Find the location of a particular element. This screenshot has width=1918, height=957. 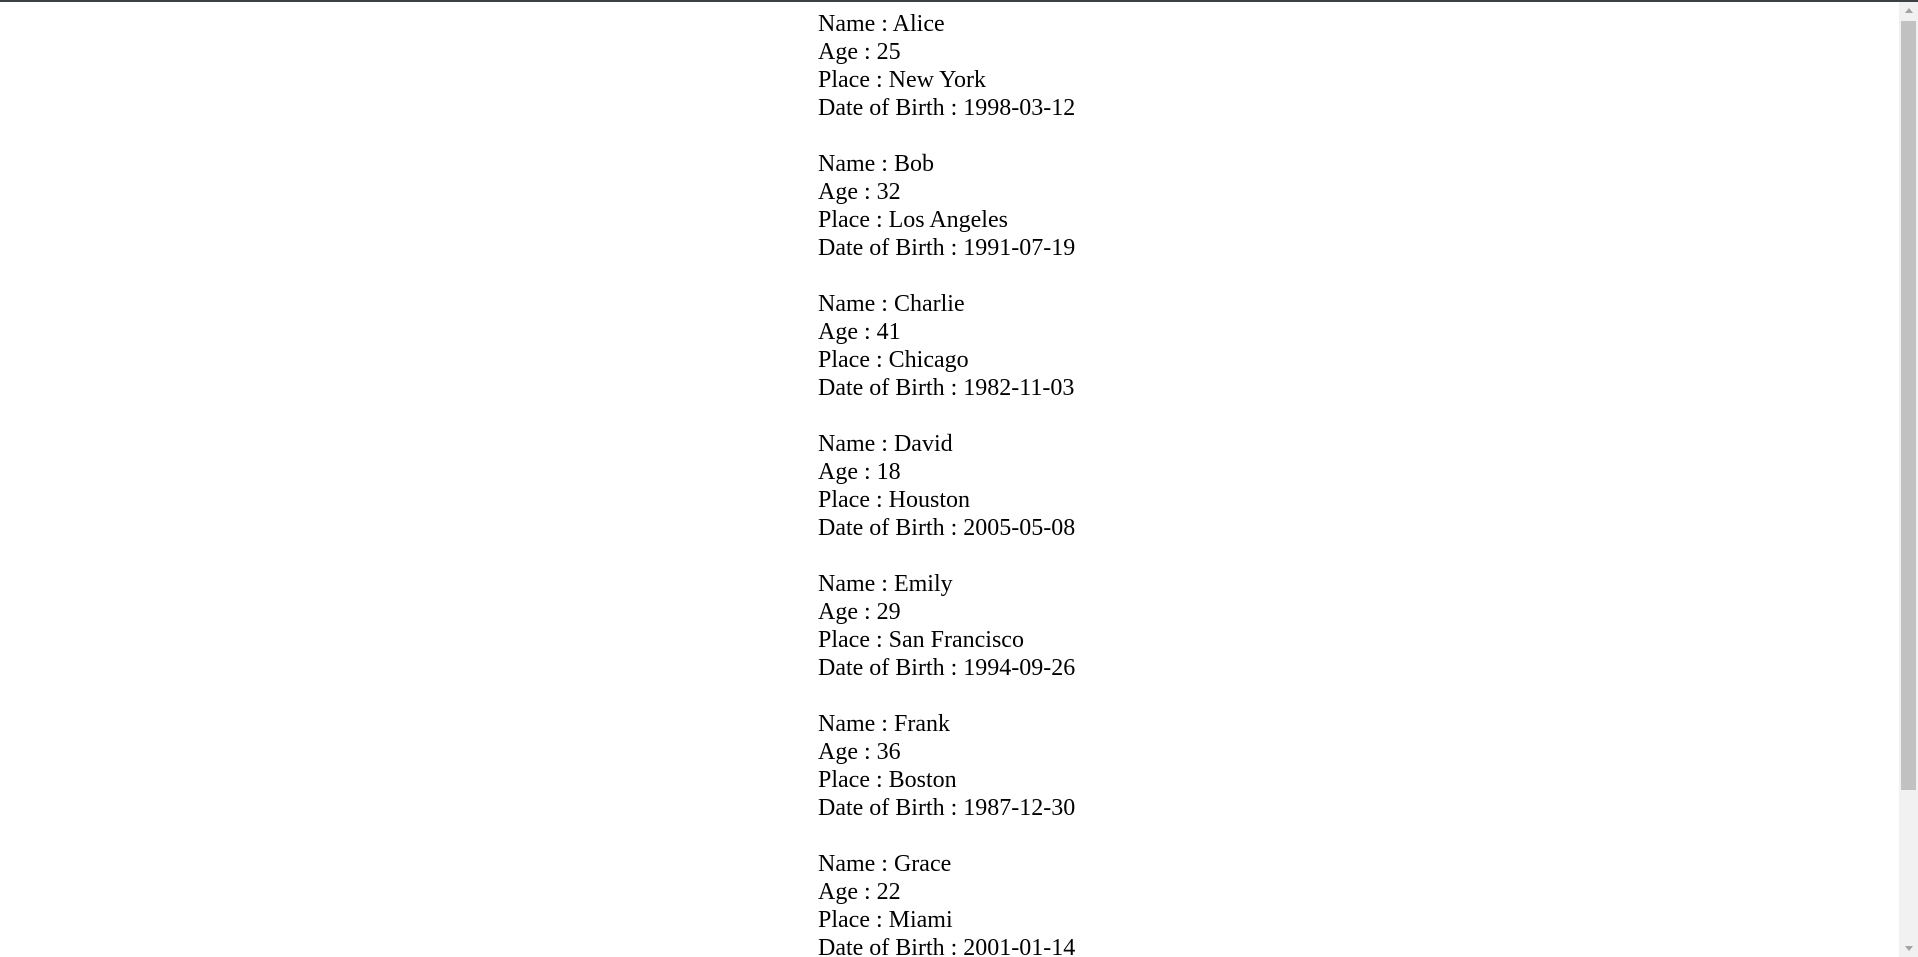

person-age: Age : 36 is located at coordinates (859, 752).